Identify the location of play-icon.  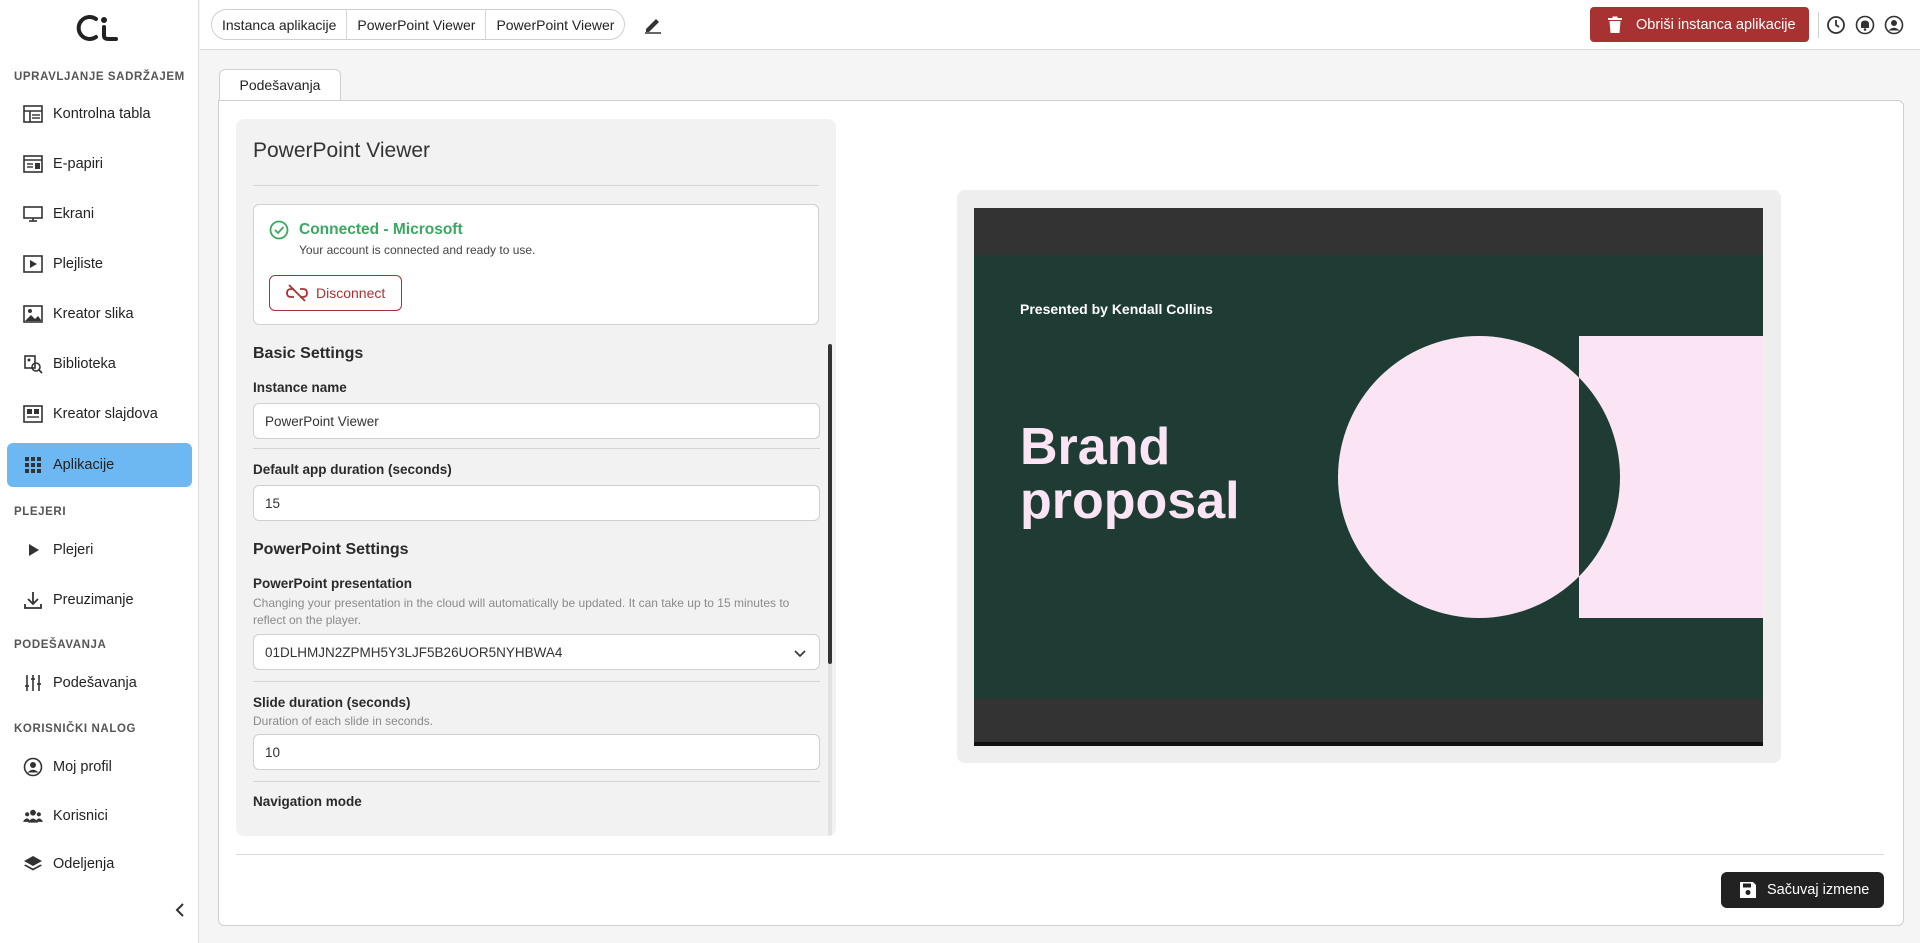
(33, 550).